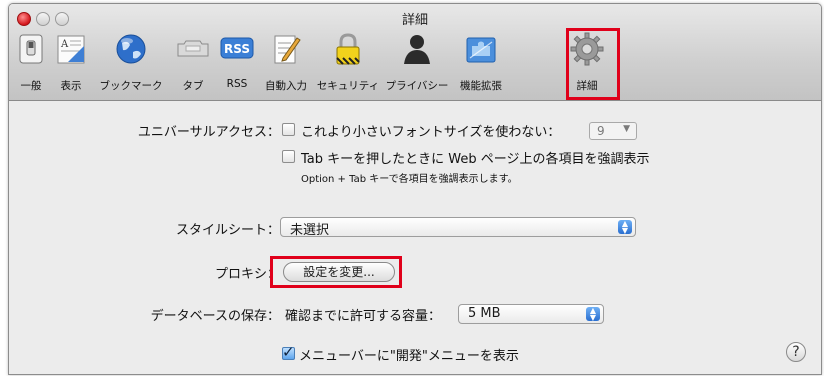  Describe the element at coordinates (363, 316) in the screenshot. I see `database-sublabel: 確認までに許可する容量：` at that location.